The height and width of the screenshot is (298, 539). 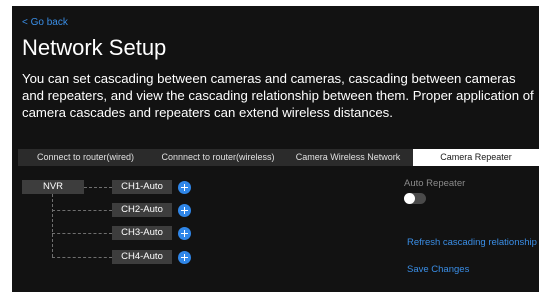 I want to click on tab-connect-router-wireless: Connnect to router(wireless), so click(x=218, y=157).